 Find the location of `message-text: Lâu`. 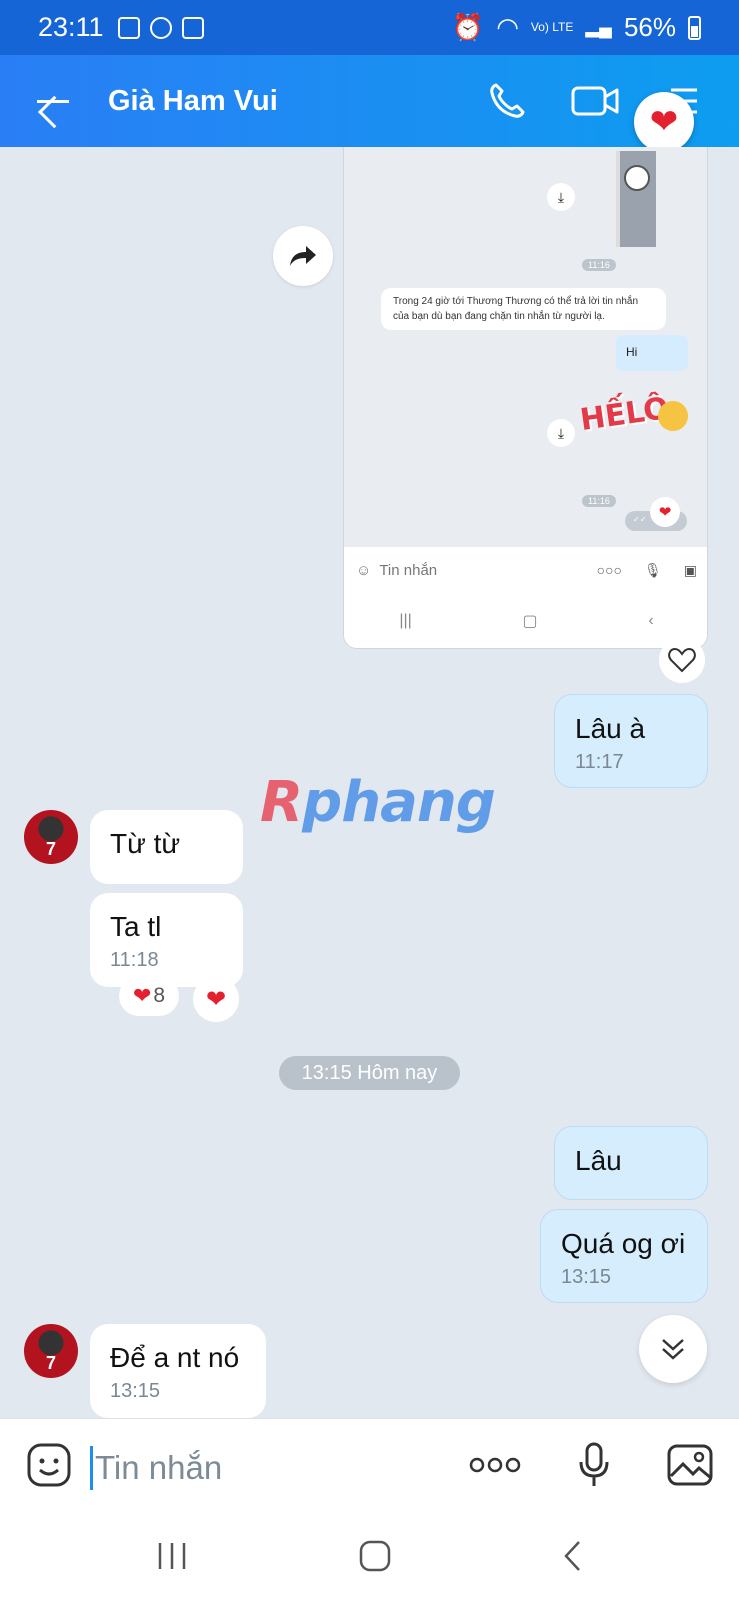

message-text: Lâu is located at coordinates (598, 1160).